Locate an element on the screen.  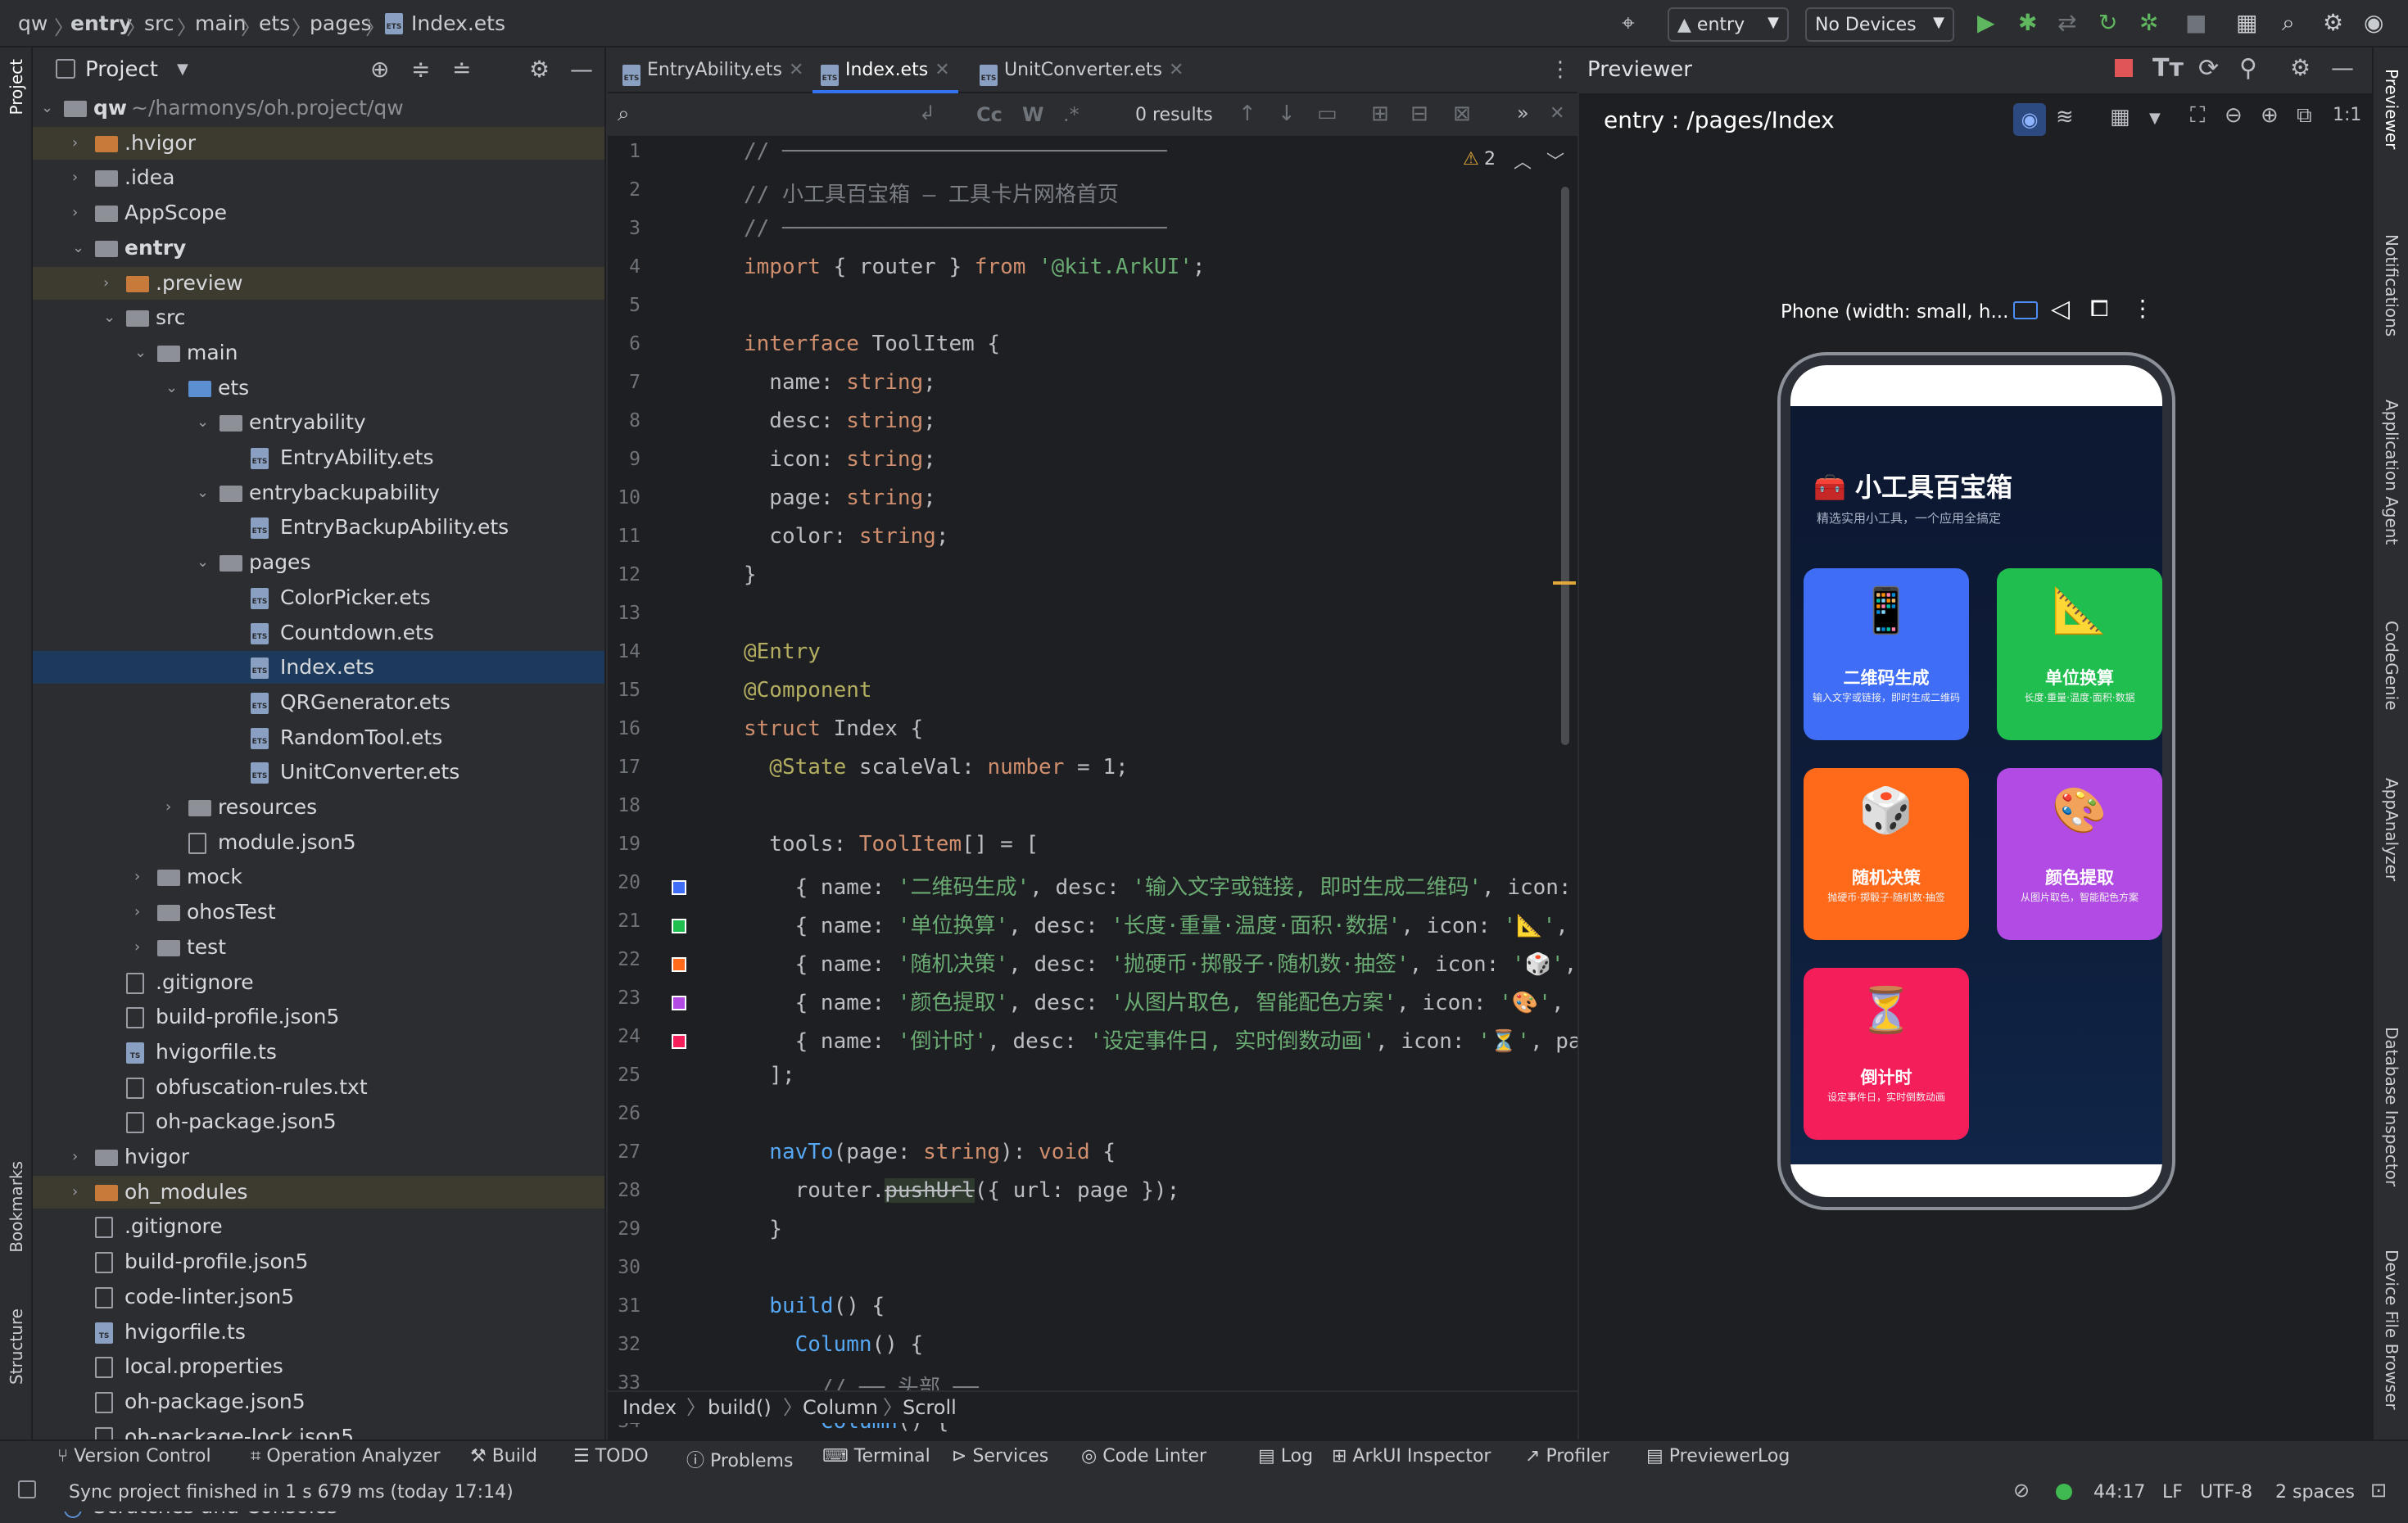
zoom-out-icon: ⊖ is located at coordinates (2234, 115).